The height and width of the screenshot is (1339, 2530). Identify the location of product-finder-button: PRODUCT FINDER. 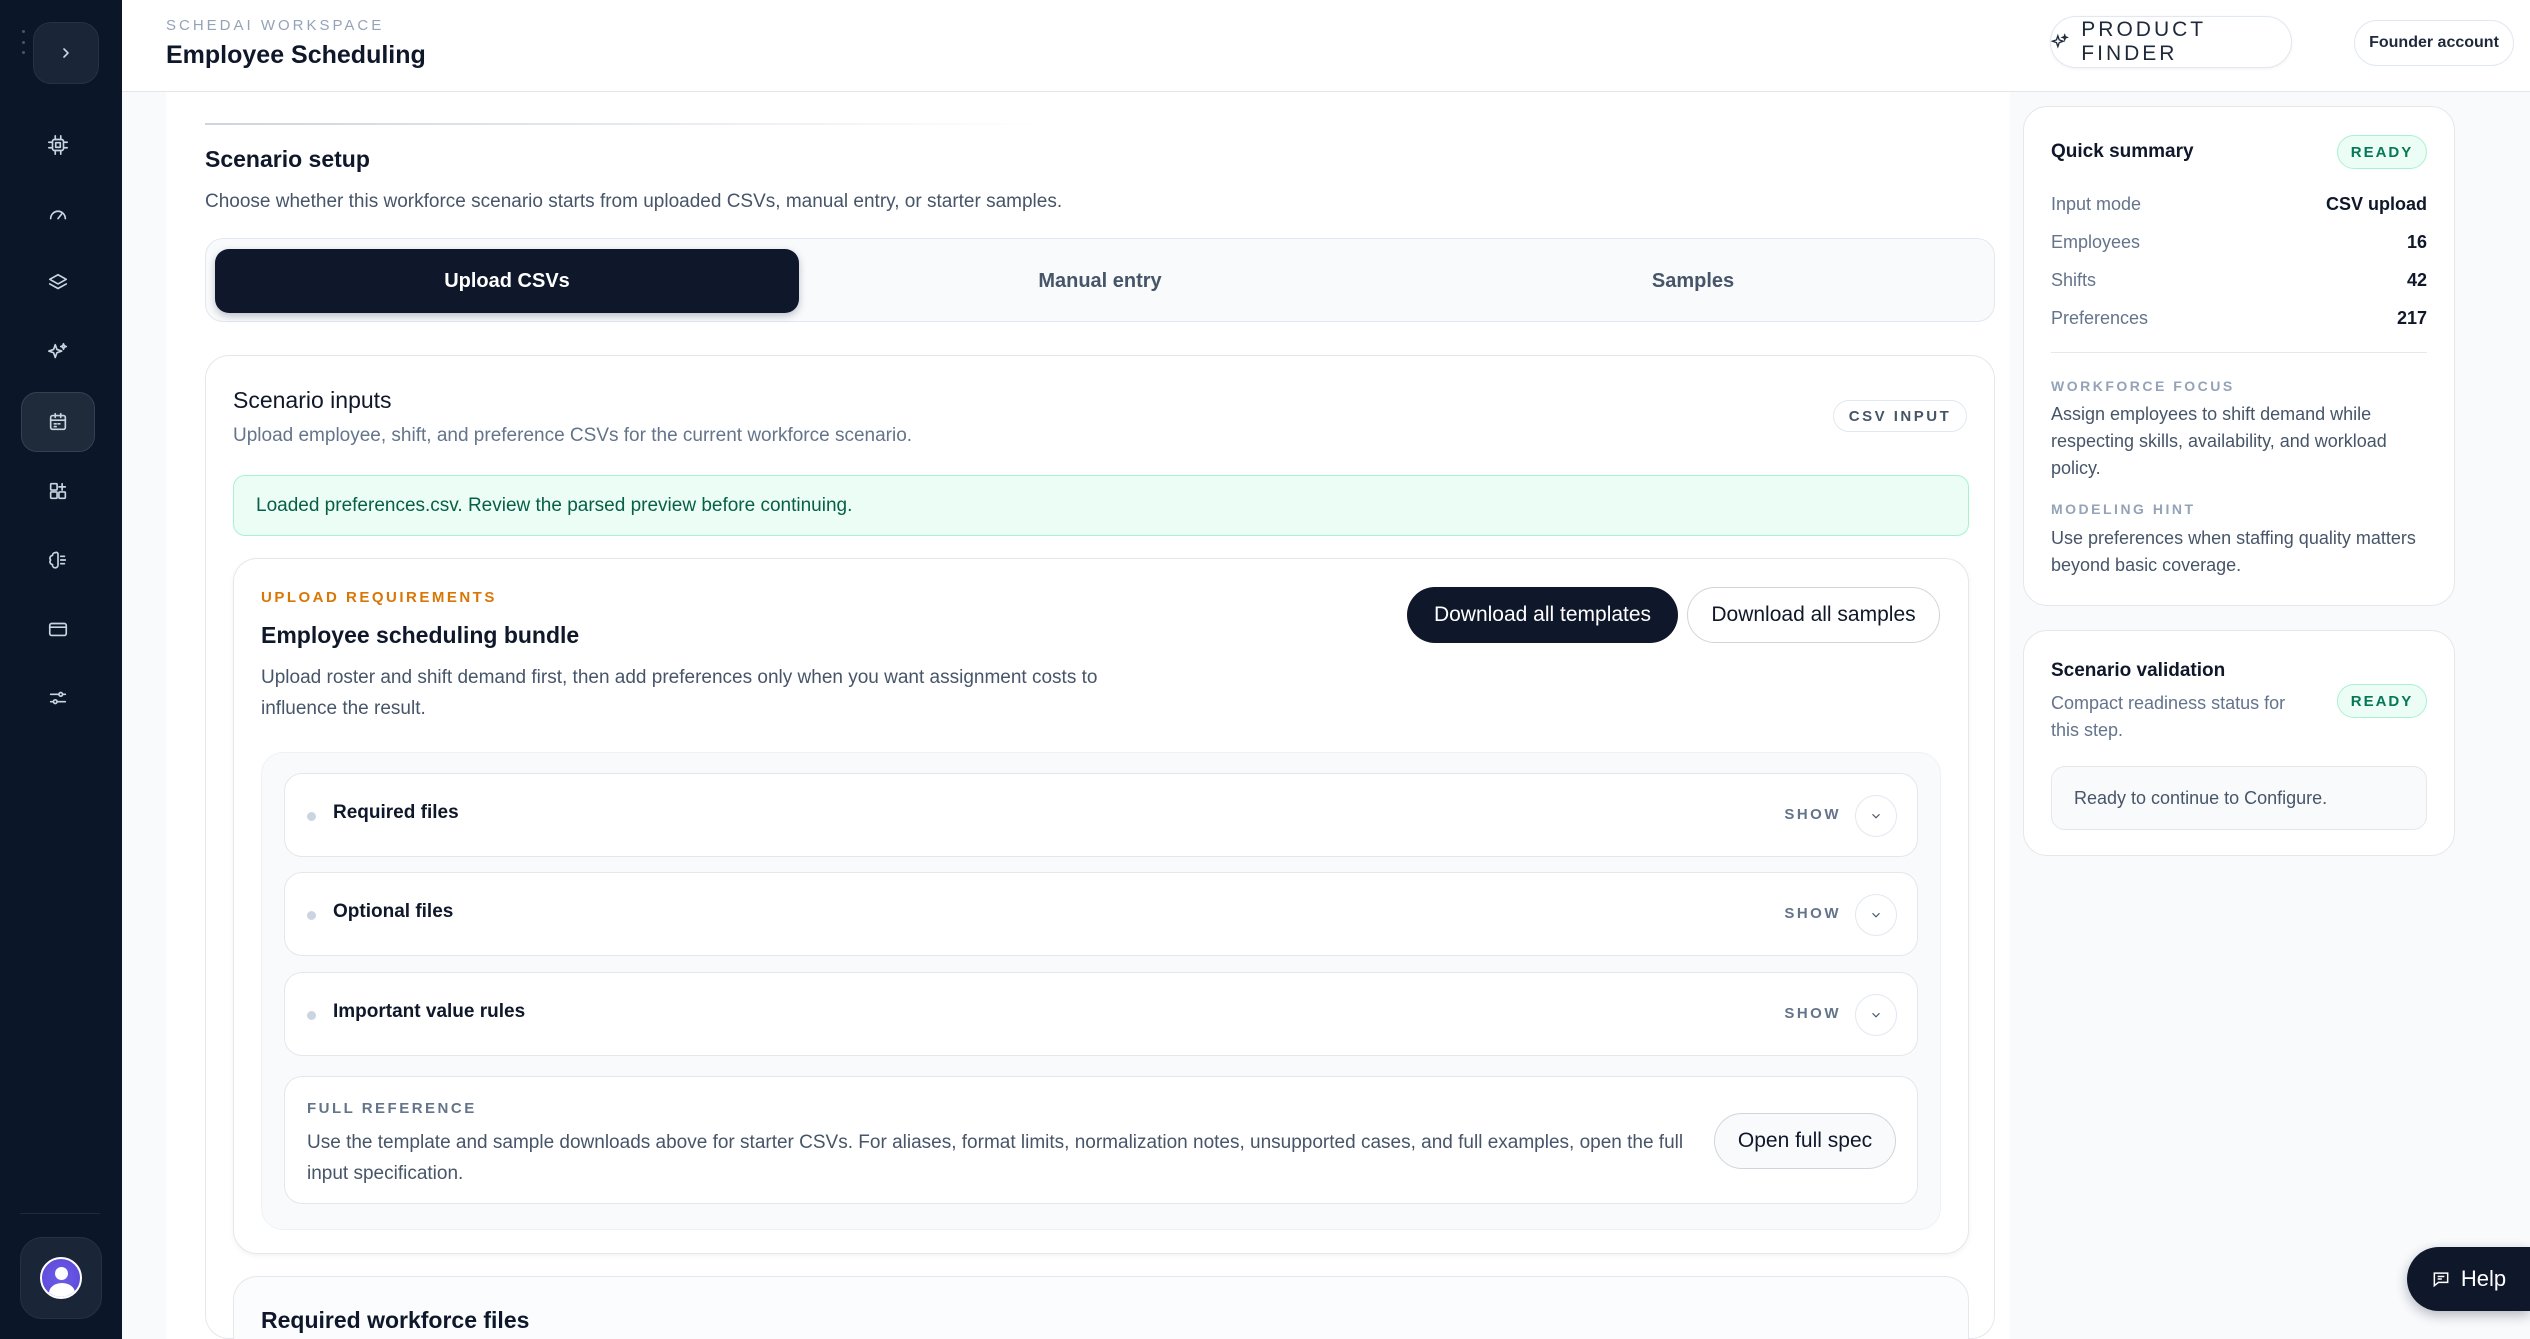
(2171, 42).